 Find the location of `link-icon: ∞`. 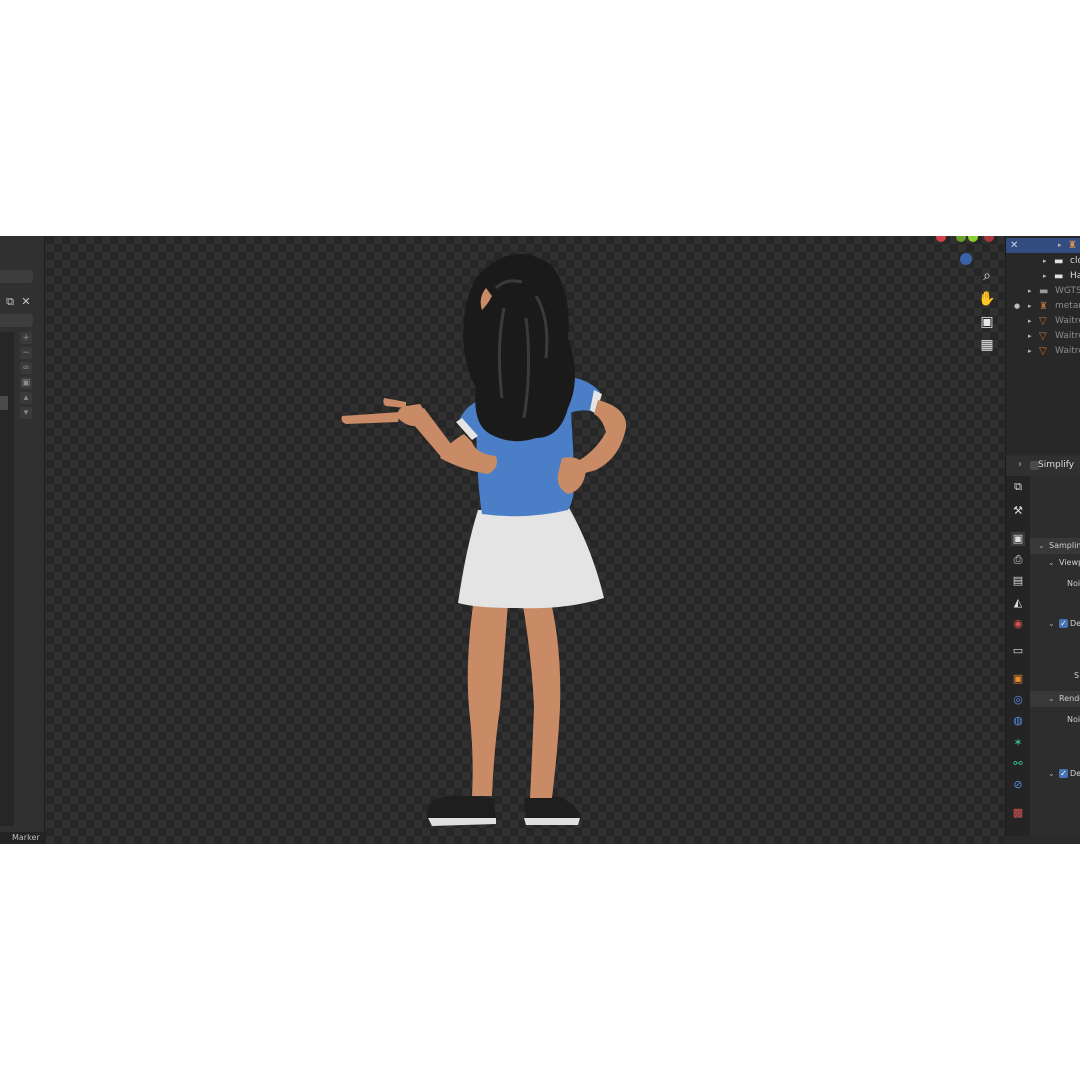

link-icon: ∞ is located at coordinates (26, 368).